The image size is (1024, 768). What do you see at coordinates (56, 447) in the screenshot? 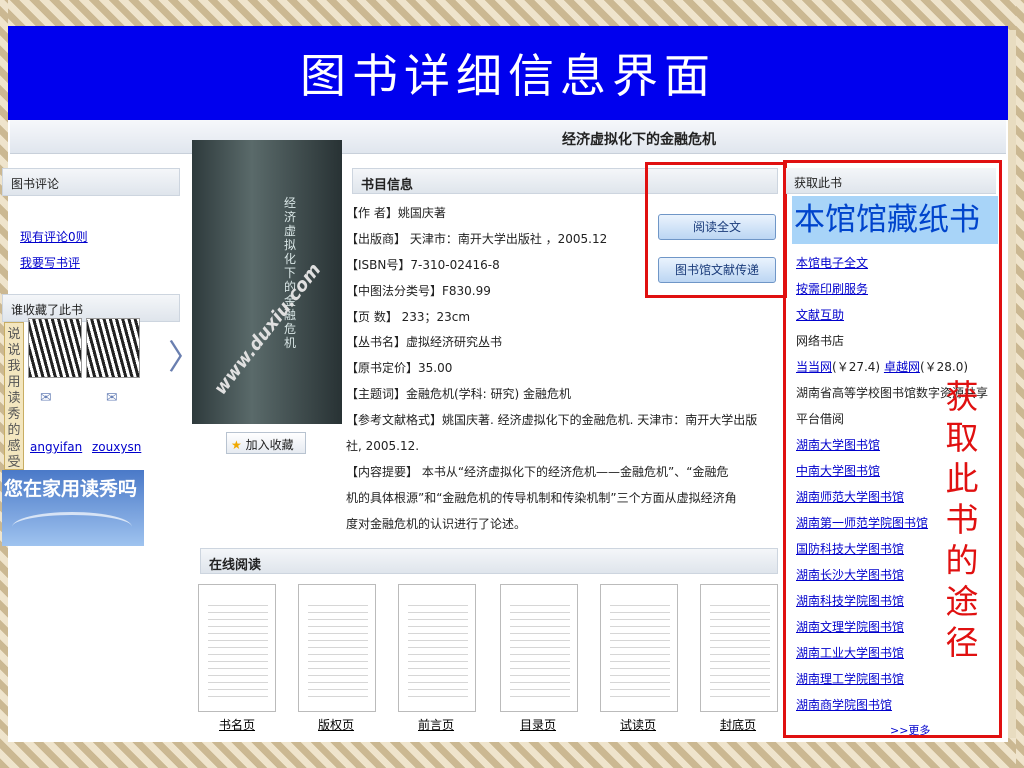
I see `user-link-1: angyifan` at bounding box center [56, 447].